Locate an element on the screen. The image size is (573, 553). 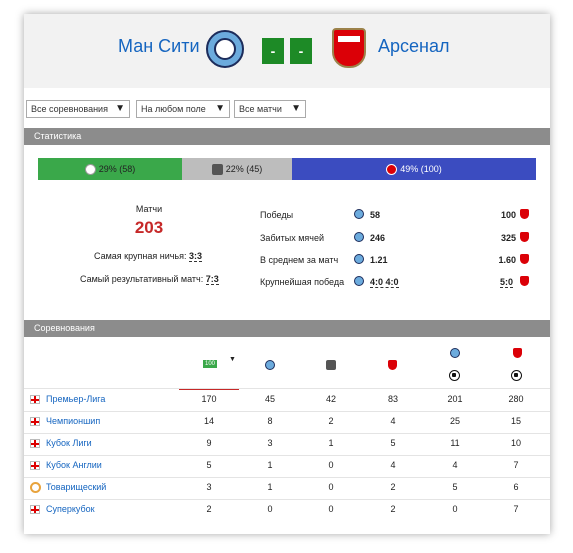
away-wins-bar: 49% (100) is located at coordinates (414, 169).